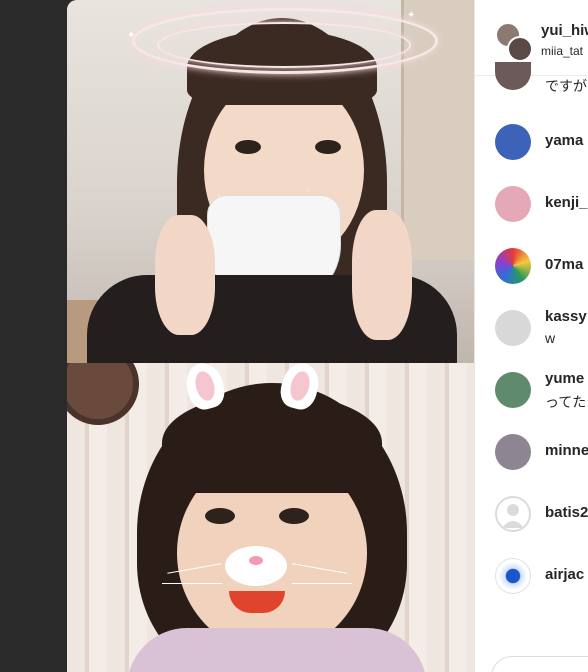  What do you see at coordinates (550, 338) in the screenshot?
I see `comment-text: w` at bounding box center [550, 338].